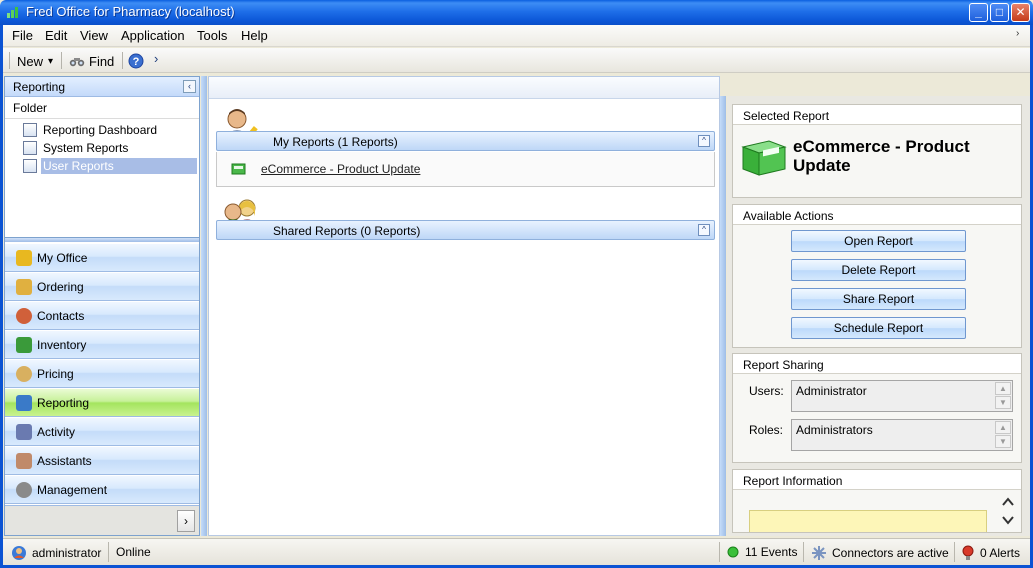  I want to click on inventory-icon, so click(24, 344).